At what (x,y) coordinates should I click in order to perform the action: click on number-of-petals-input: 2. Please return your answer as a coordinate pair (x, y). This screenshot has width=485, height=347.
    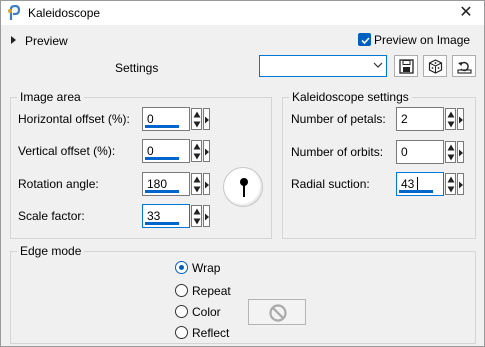
    Looking at the image, I should click on (420, 119).